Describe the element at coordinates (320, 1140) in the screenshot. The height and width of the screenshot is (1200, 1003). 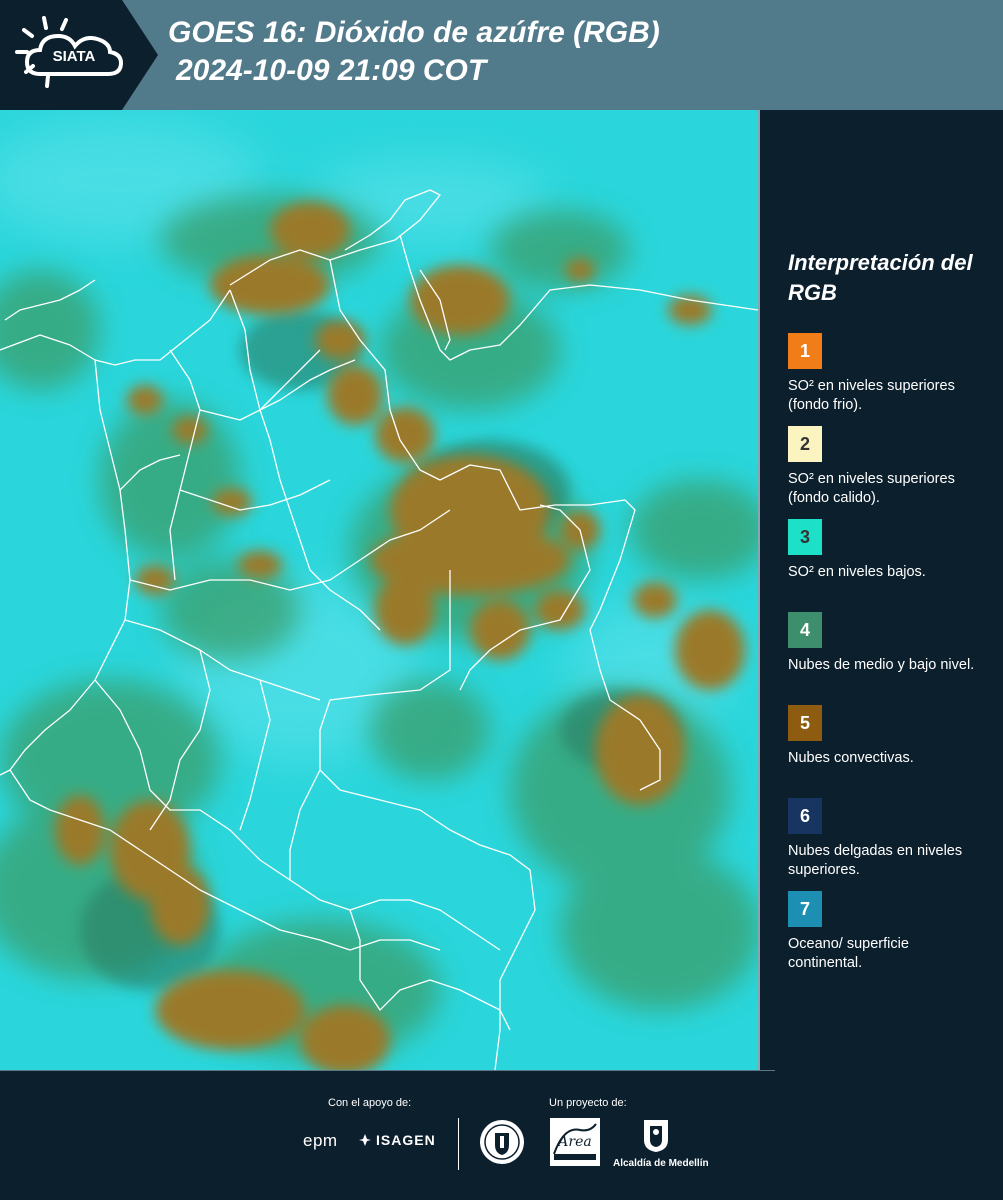
I see `epm-logo: epm` at that location.